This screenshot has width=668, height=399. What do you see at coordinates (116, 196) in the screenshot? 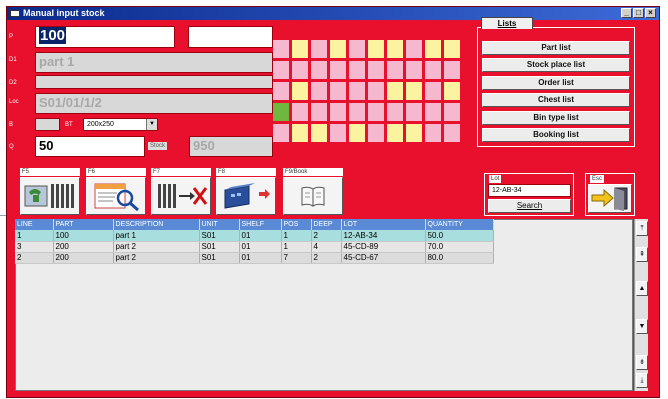
I see `f6-button` at bounding box center [116, 196].